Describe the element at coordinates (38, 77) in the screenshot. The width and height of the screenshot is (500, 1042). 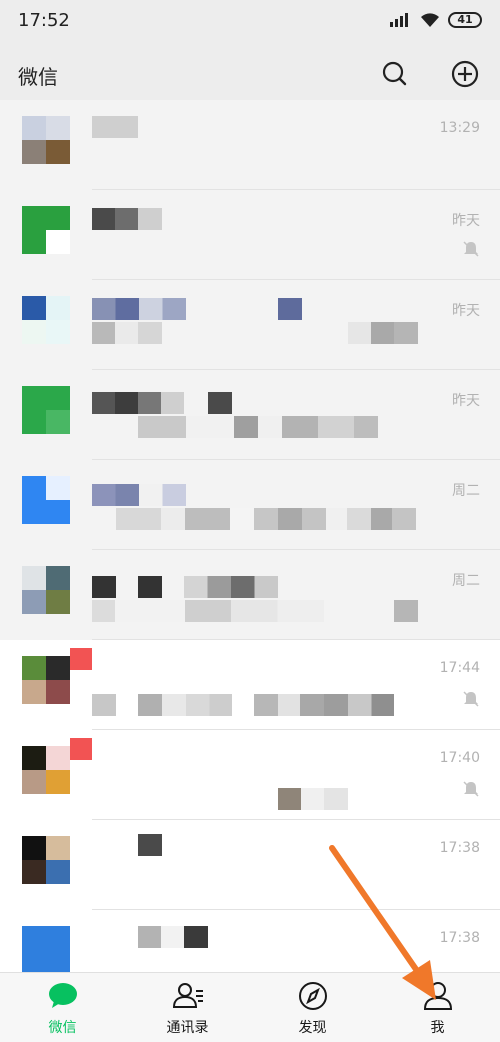
I see `page-title: 微信` at that location.